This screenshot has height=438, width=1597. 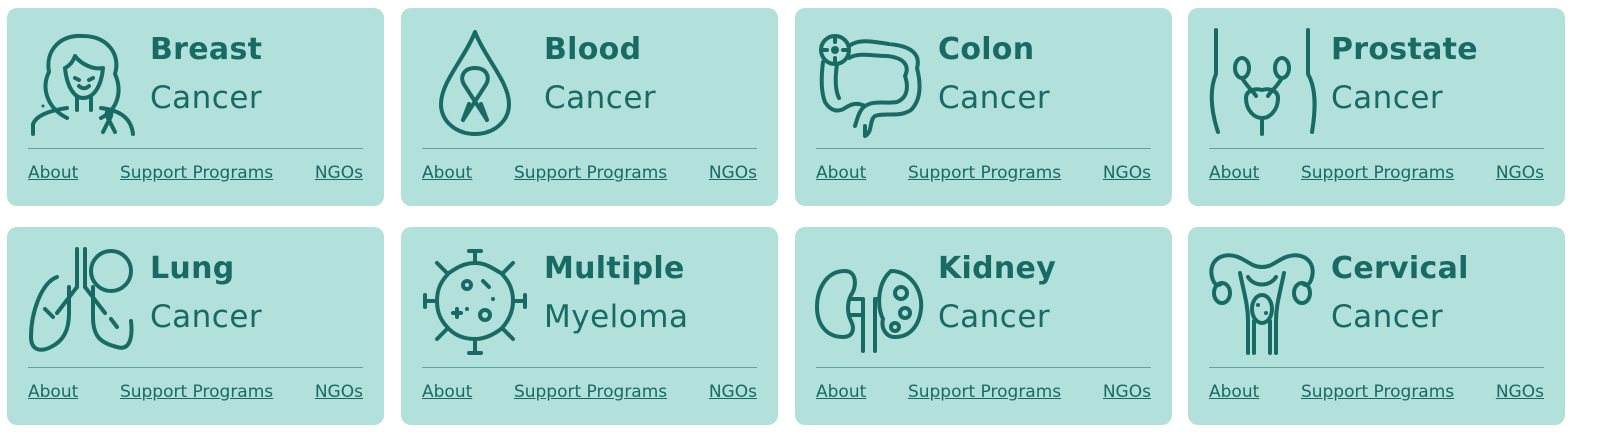 What do you see at coordinates (870, 84) in the screenshot?
I see `colon-icon` at bounding box center [870, 84].